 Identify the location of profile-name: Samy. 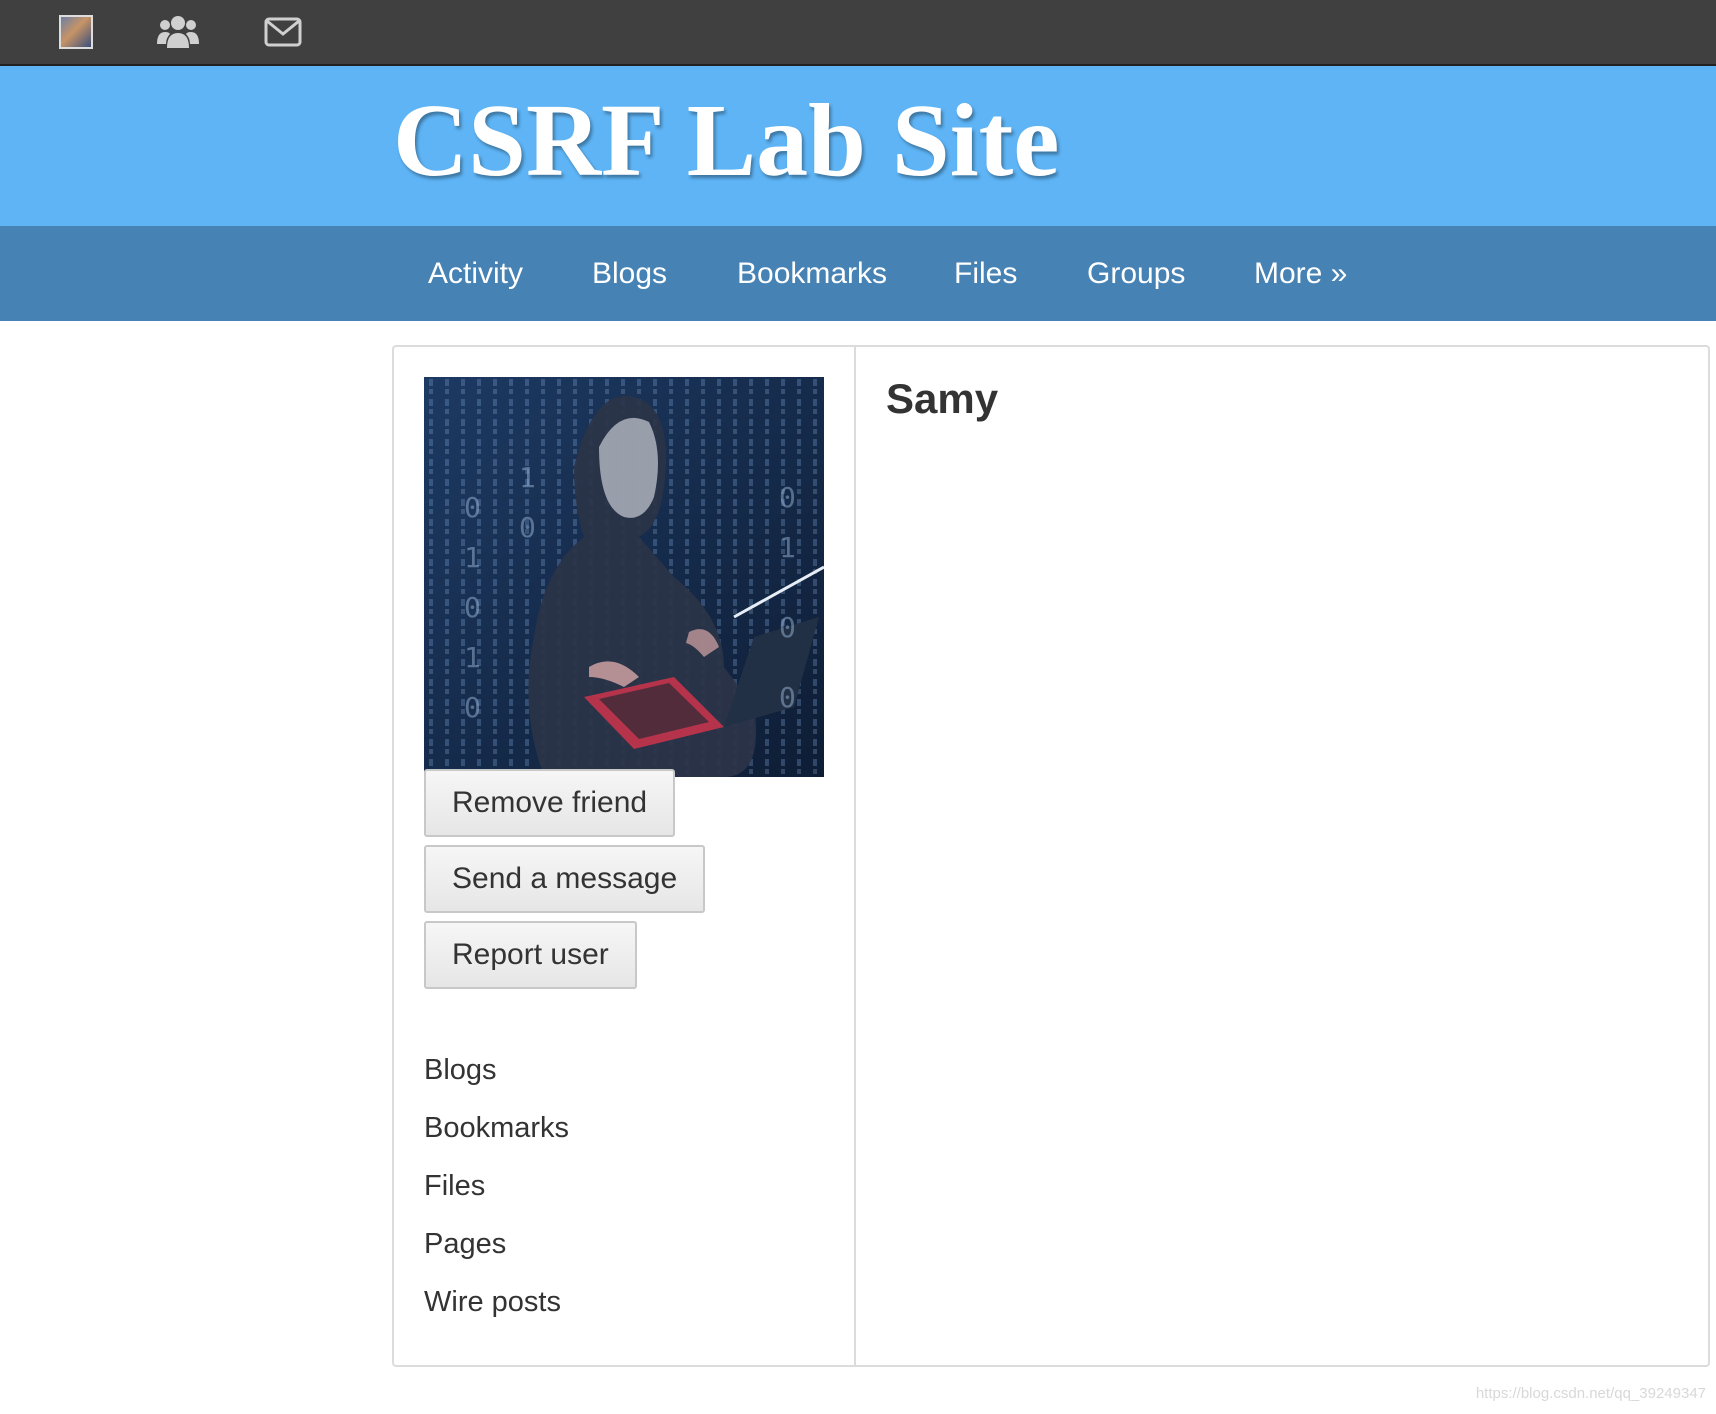
(942, 398).